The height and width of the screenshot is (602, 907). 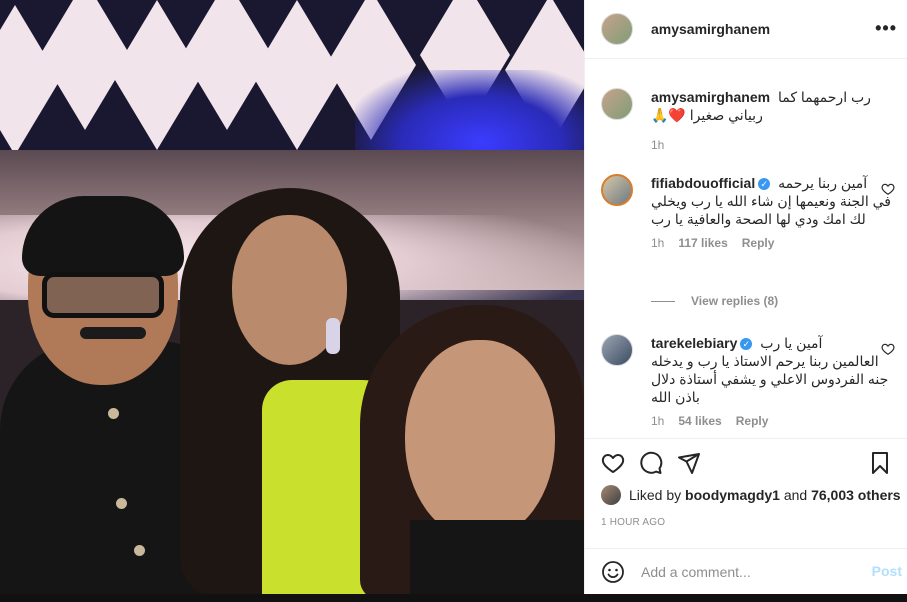 What do you see at coordinates (886, 28) in the screenshot?
I see `more-icon: •••` at bounding box center [886, 28].